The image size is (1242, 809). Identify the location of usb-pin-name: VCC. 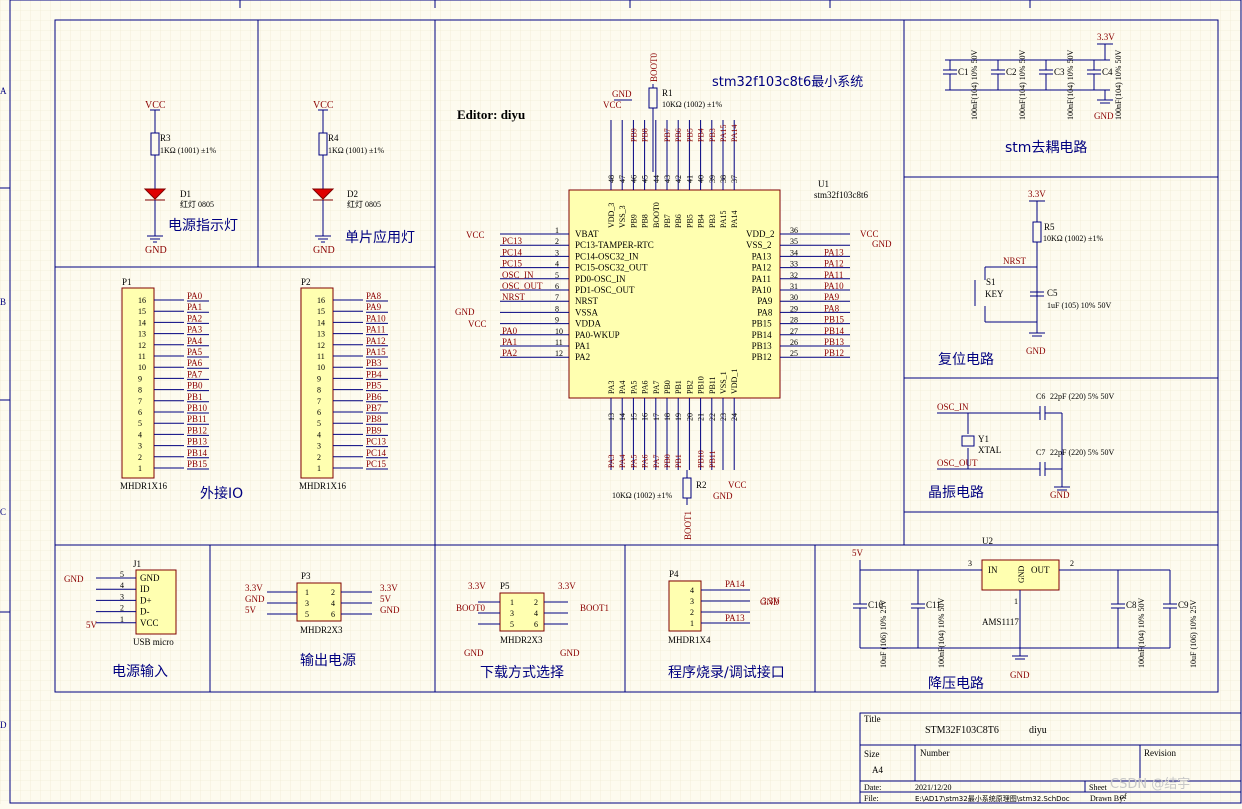
(149, 623).